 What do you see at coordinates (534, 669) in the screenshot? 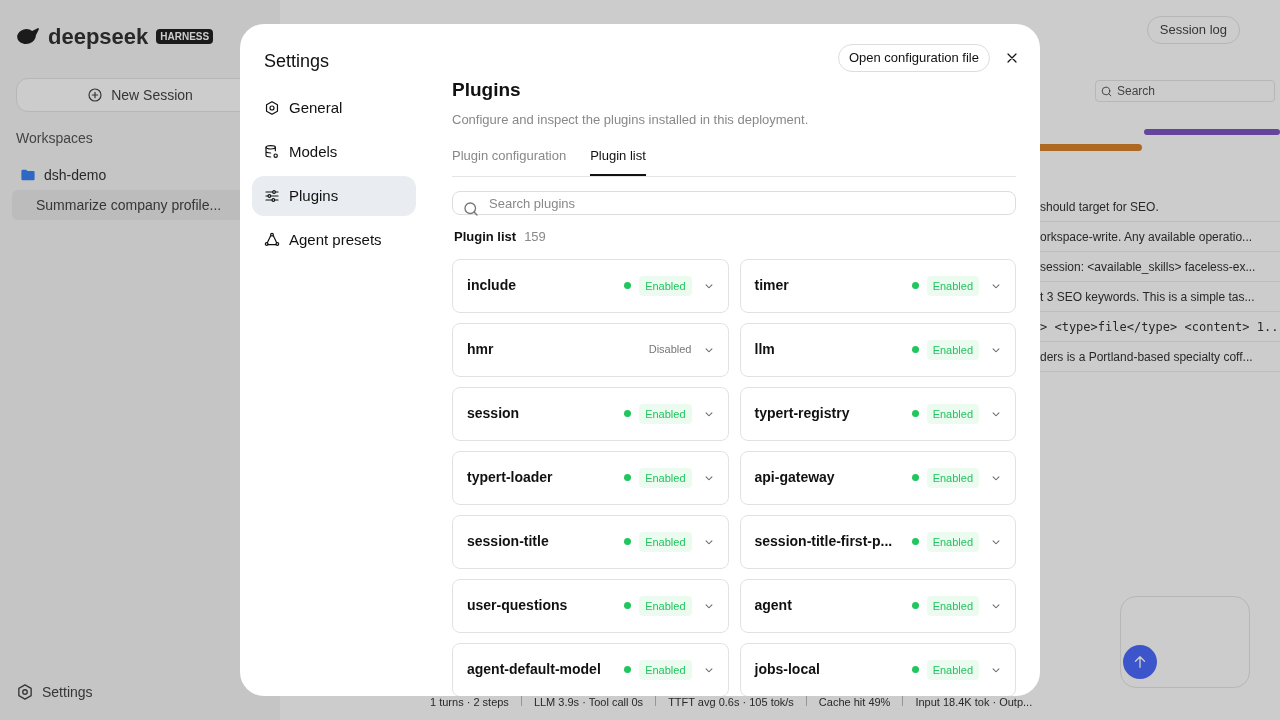
I see `plugin-name: agent-default-model` at bounding box center [534, 669].